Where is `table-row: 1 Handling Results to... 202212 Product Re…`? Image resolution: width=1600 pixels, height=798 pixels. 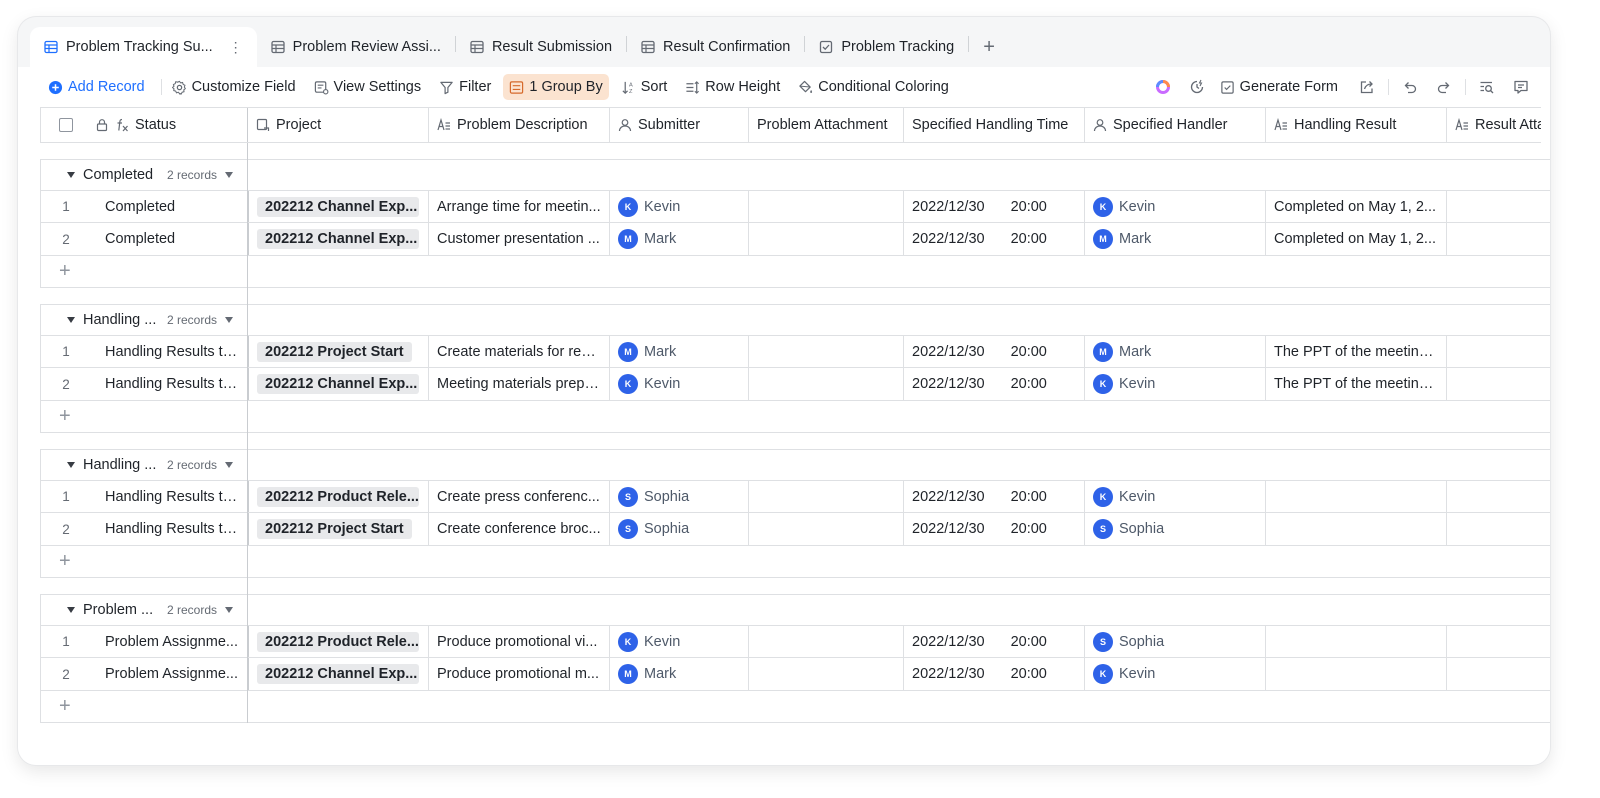
table-row: 1 Handling Results to... 202212 Product Re… is located at coordinates (795, 497).